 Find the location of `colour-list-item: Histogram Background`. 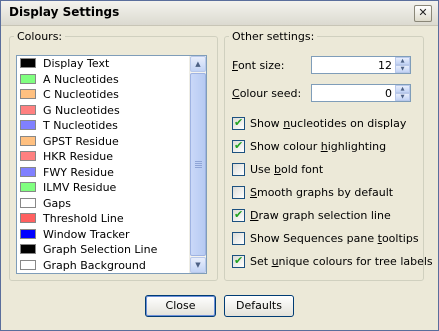

colour-list-item: Histogram Background is located at coordinates (102, 273).